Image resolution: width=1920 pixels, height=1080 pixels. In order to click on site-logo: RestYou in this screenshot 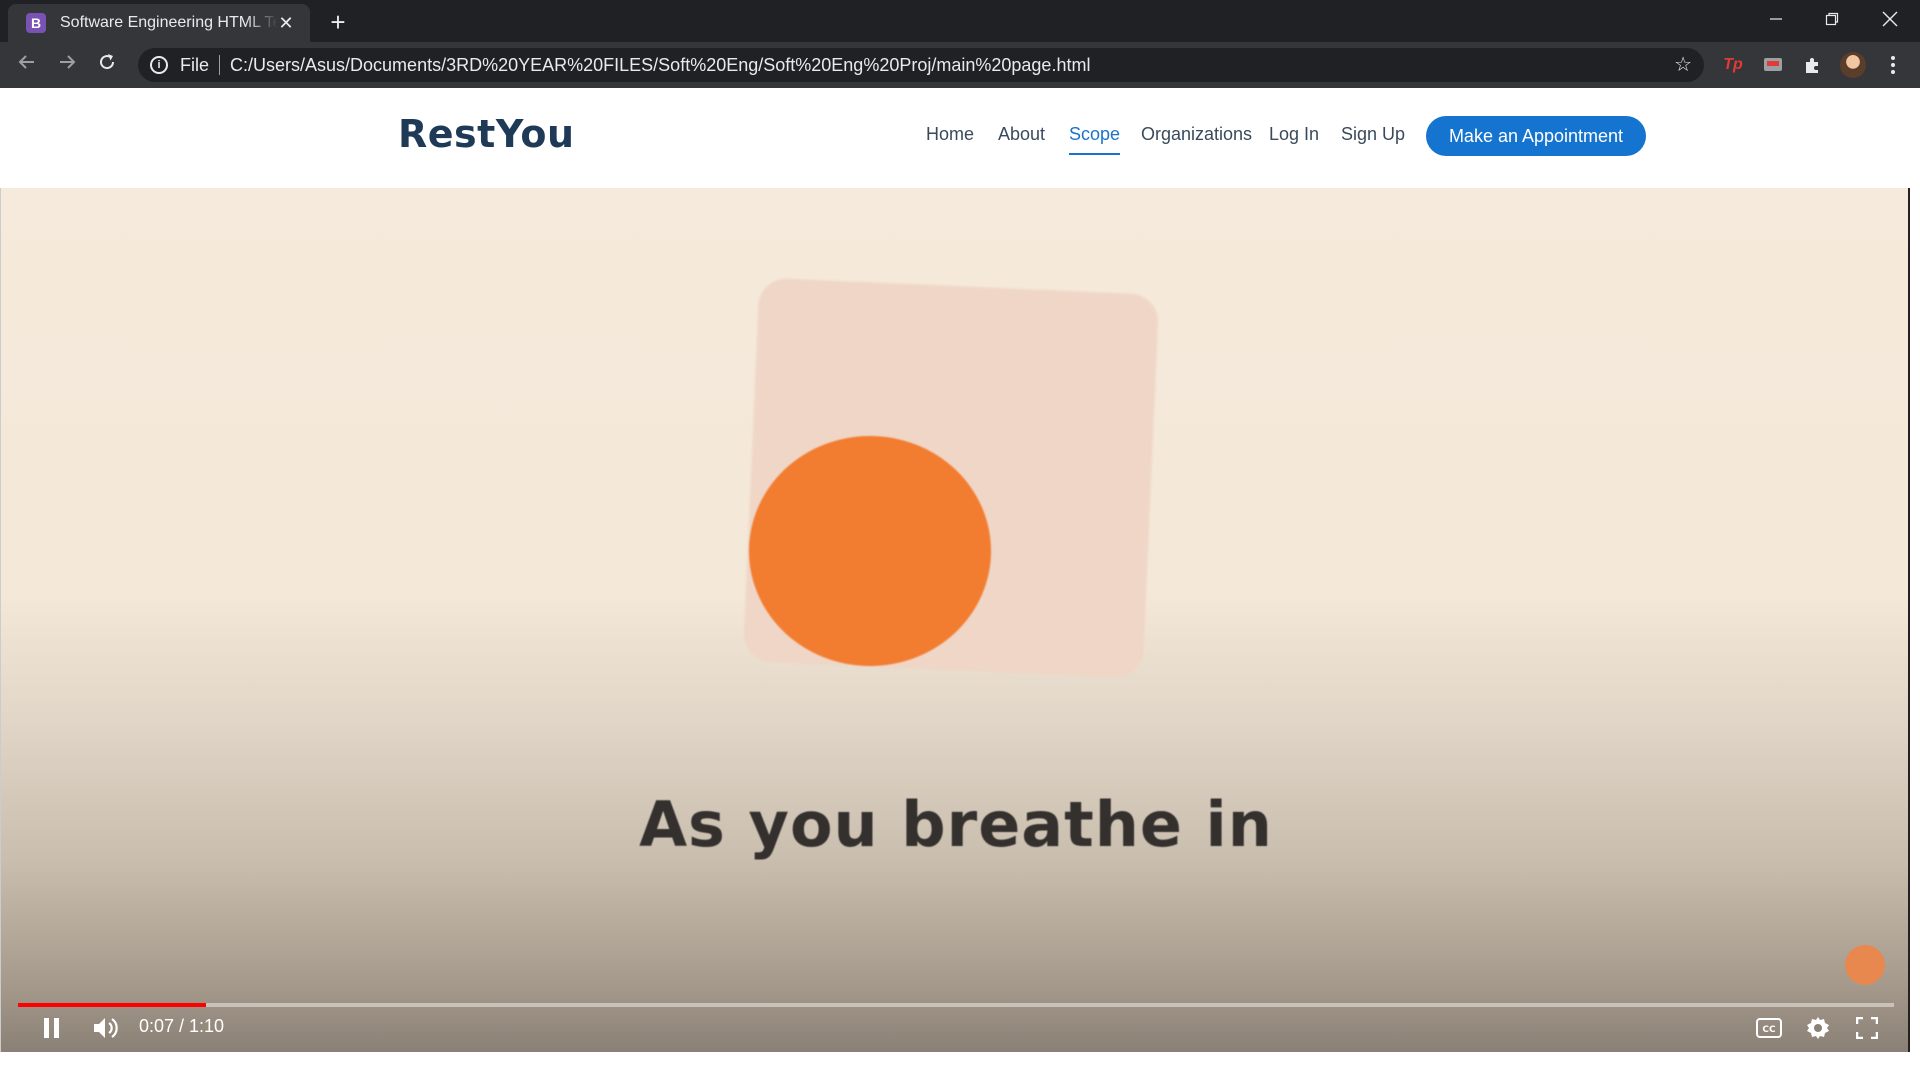, I will do `click(486, 134)`.